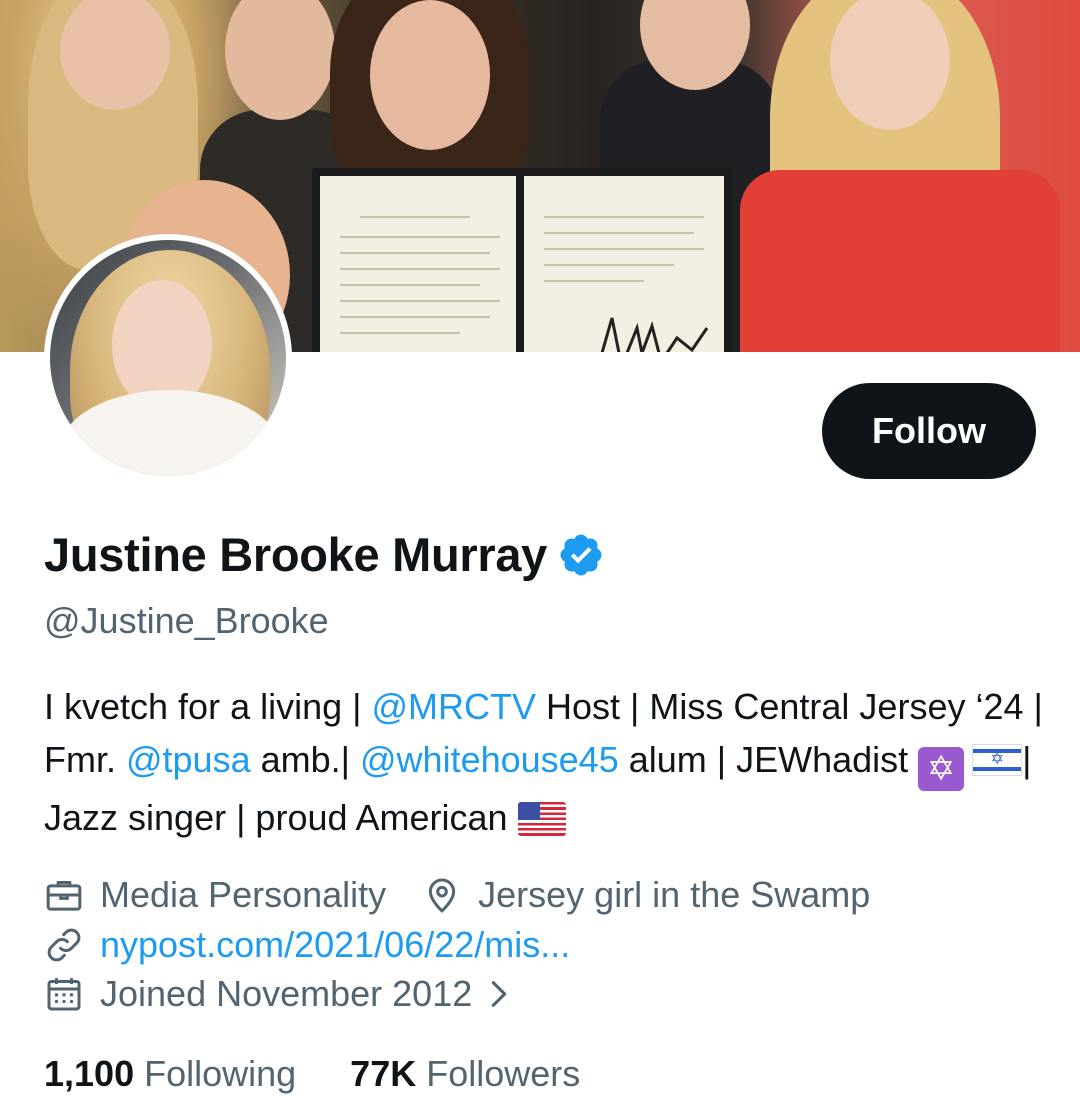 This screenshot has height=1109, width=1080. I want to click on us-flag-emoji-icon, so click(541, 819).